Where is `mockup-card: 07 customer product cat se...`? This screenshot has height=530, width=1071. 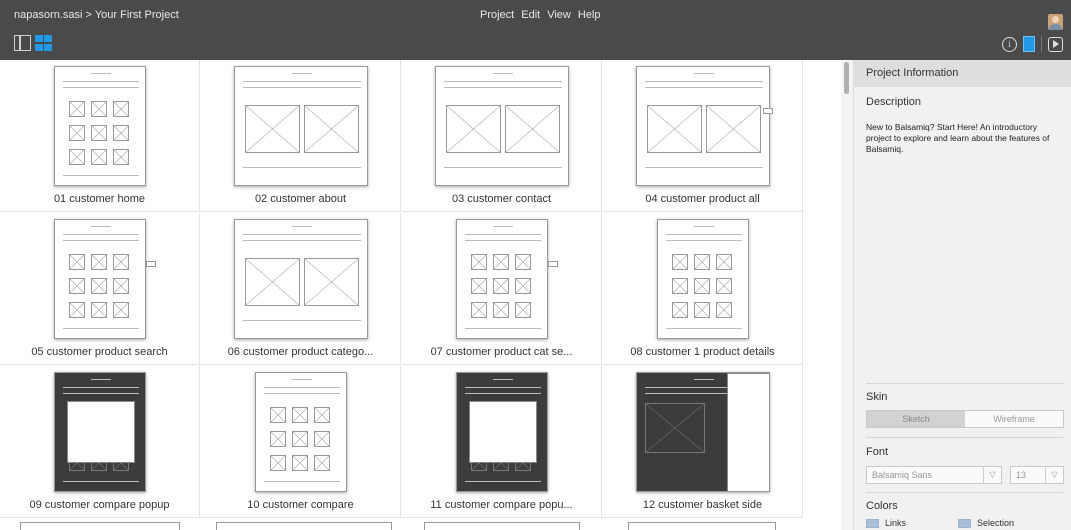
mockup-card: 07 customer product cat se... is located at coordinates (502, 289).